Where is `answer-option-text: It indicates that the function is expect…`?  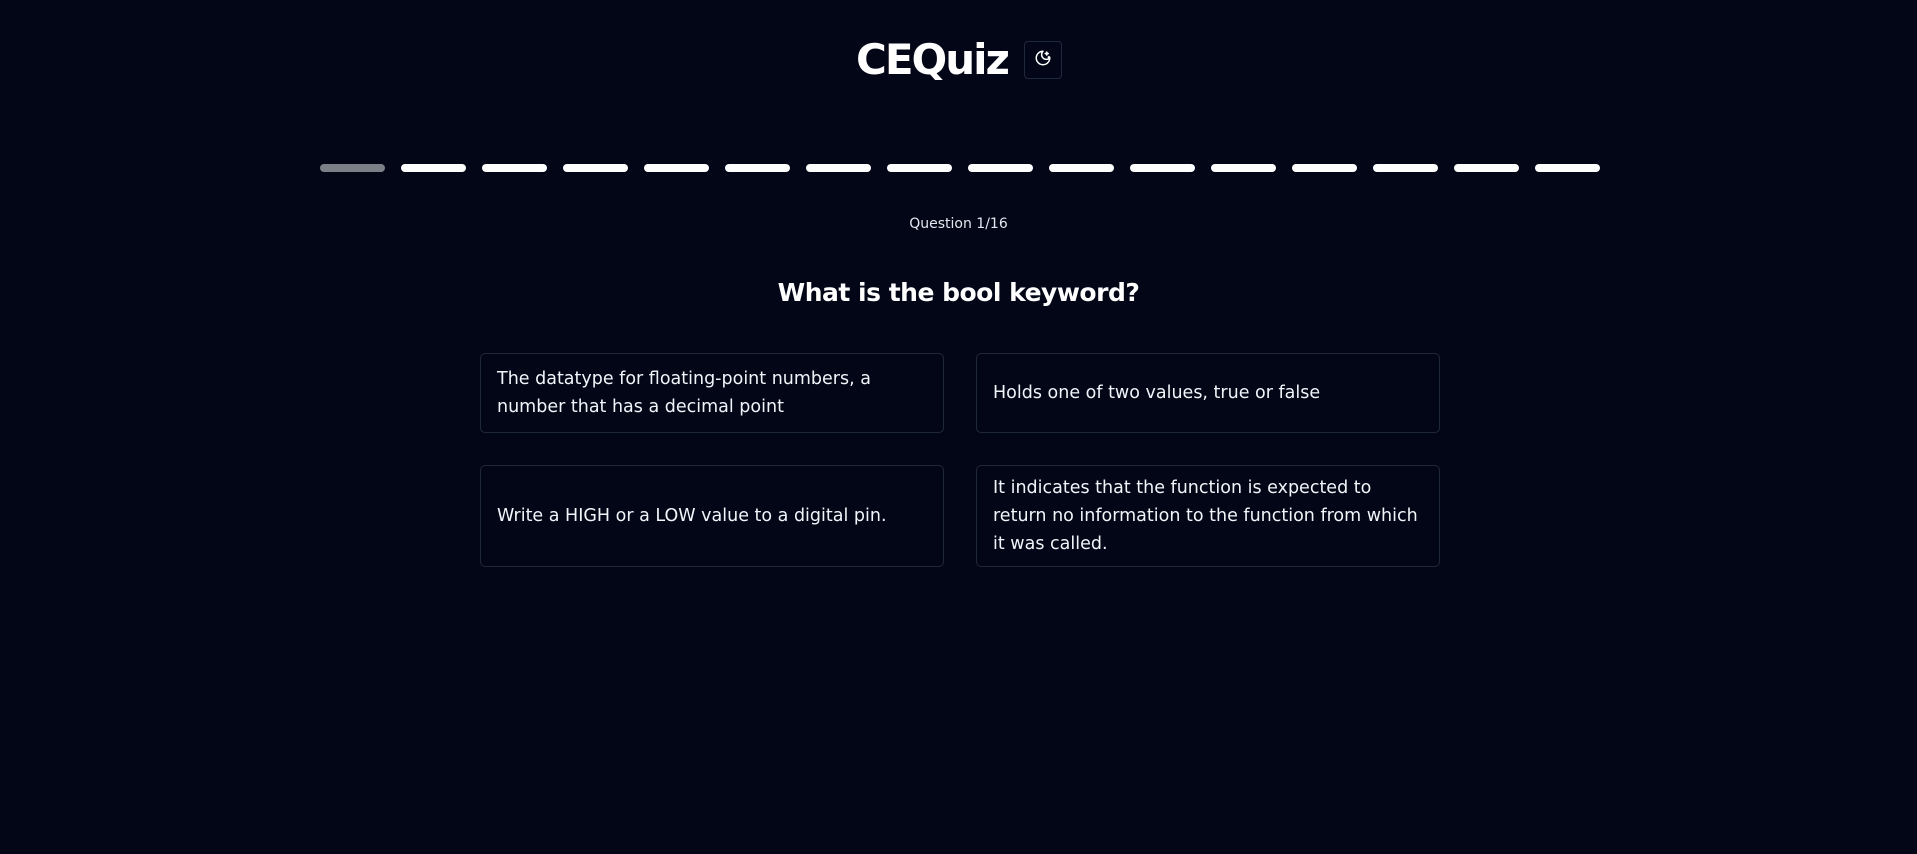
answer-option-text: It indicates that the function is expect… is located at coordinates (1205, 516).